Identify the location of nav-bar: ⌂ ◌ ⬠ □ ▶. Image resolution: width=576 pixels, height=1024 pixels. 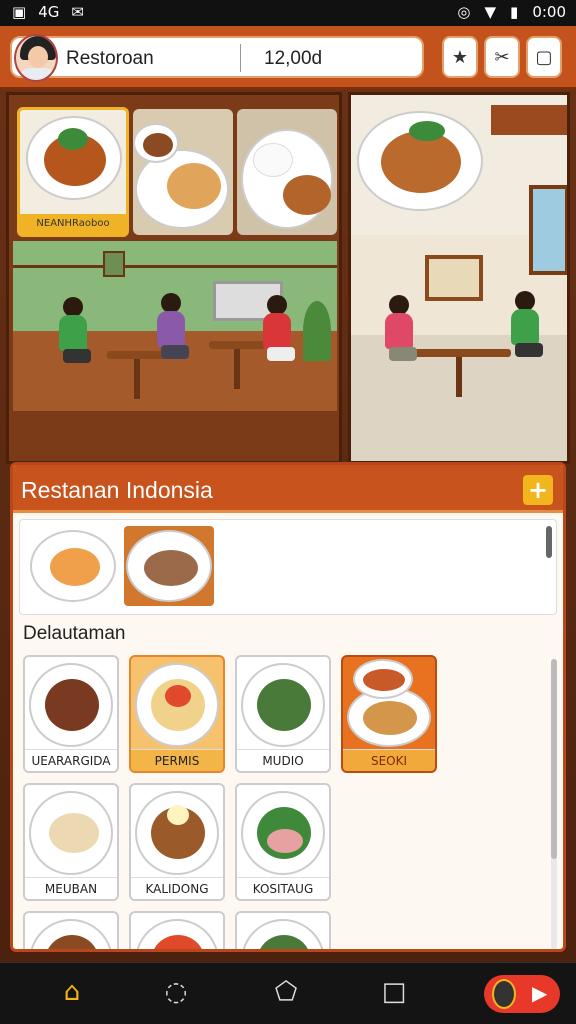
(288, 993).